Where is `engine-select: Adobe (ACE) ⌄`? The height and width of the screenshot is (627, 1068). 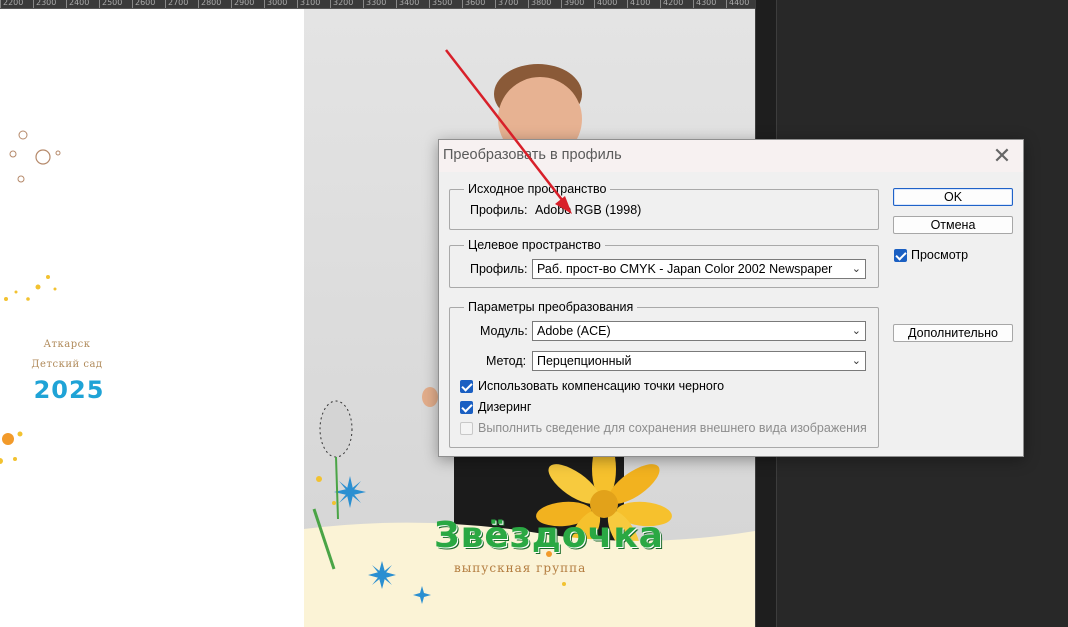
engine-select: Adobe (ACE) ⌄ is located at coordinates (699, 331).